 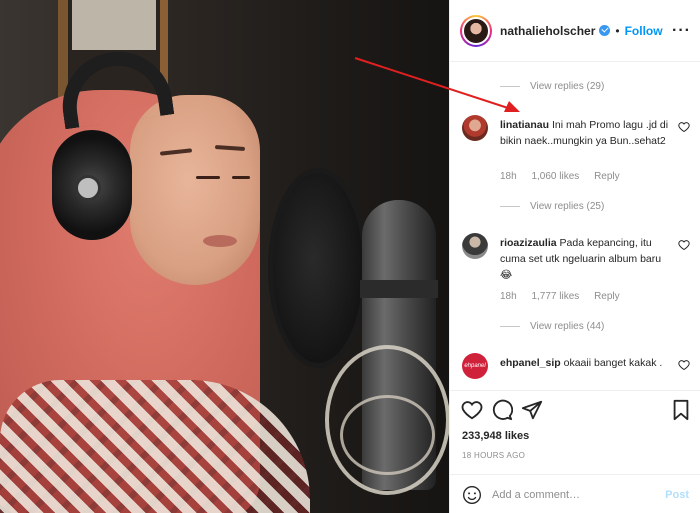 I want to click on microphone-band, so click(x=399, y=289).